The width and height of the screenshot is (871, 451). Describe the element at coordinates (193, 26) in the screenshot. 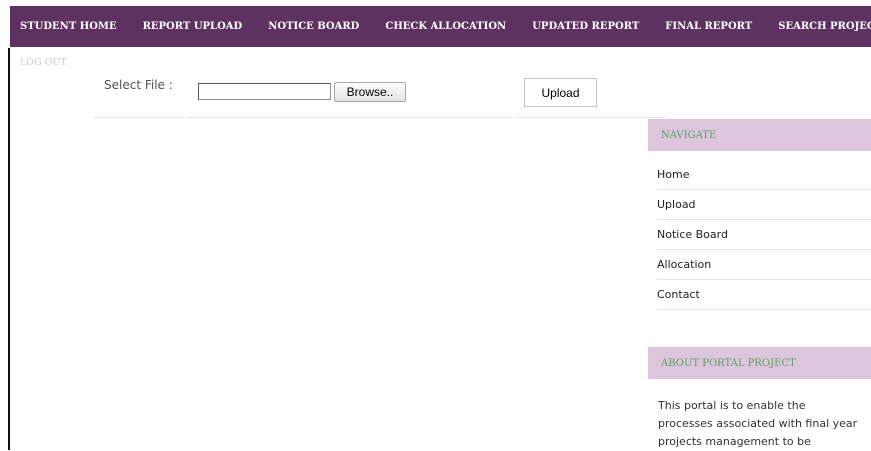

I see `nav-report-upload: REPORT UPLOAD` at that location.